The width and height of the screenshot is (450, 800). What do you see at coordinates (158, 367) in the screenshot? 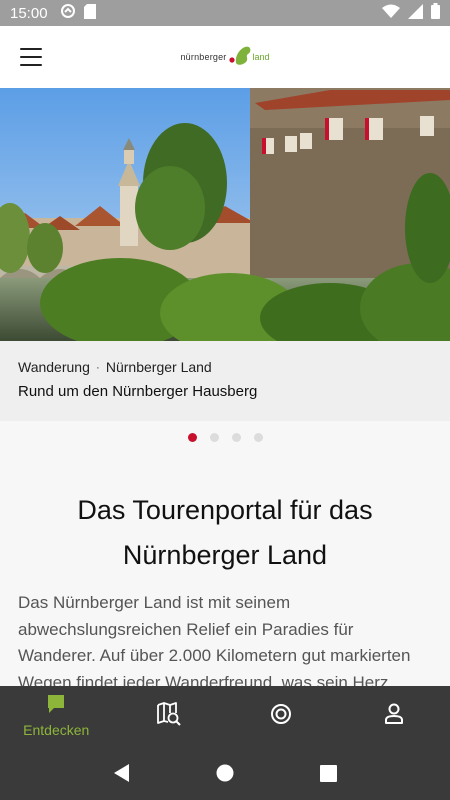
I see `tour-region: Nürnberger Land` at bounding box center [158, 367].